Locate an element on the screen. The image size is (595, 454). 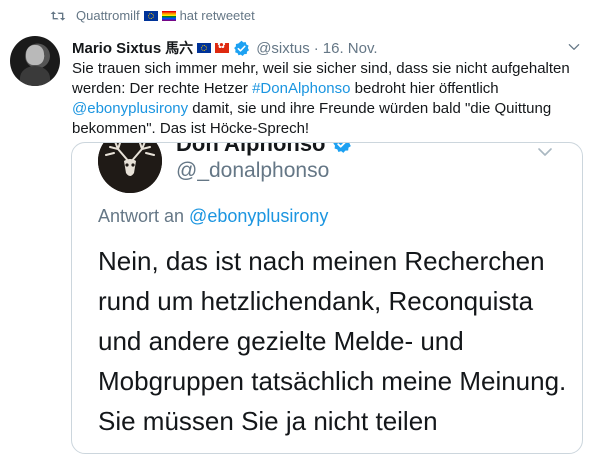
tweet-header: Mario Sixtus 馬六 @sixtus · 16. Nov. is located at coordinates (326, 48).